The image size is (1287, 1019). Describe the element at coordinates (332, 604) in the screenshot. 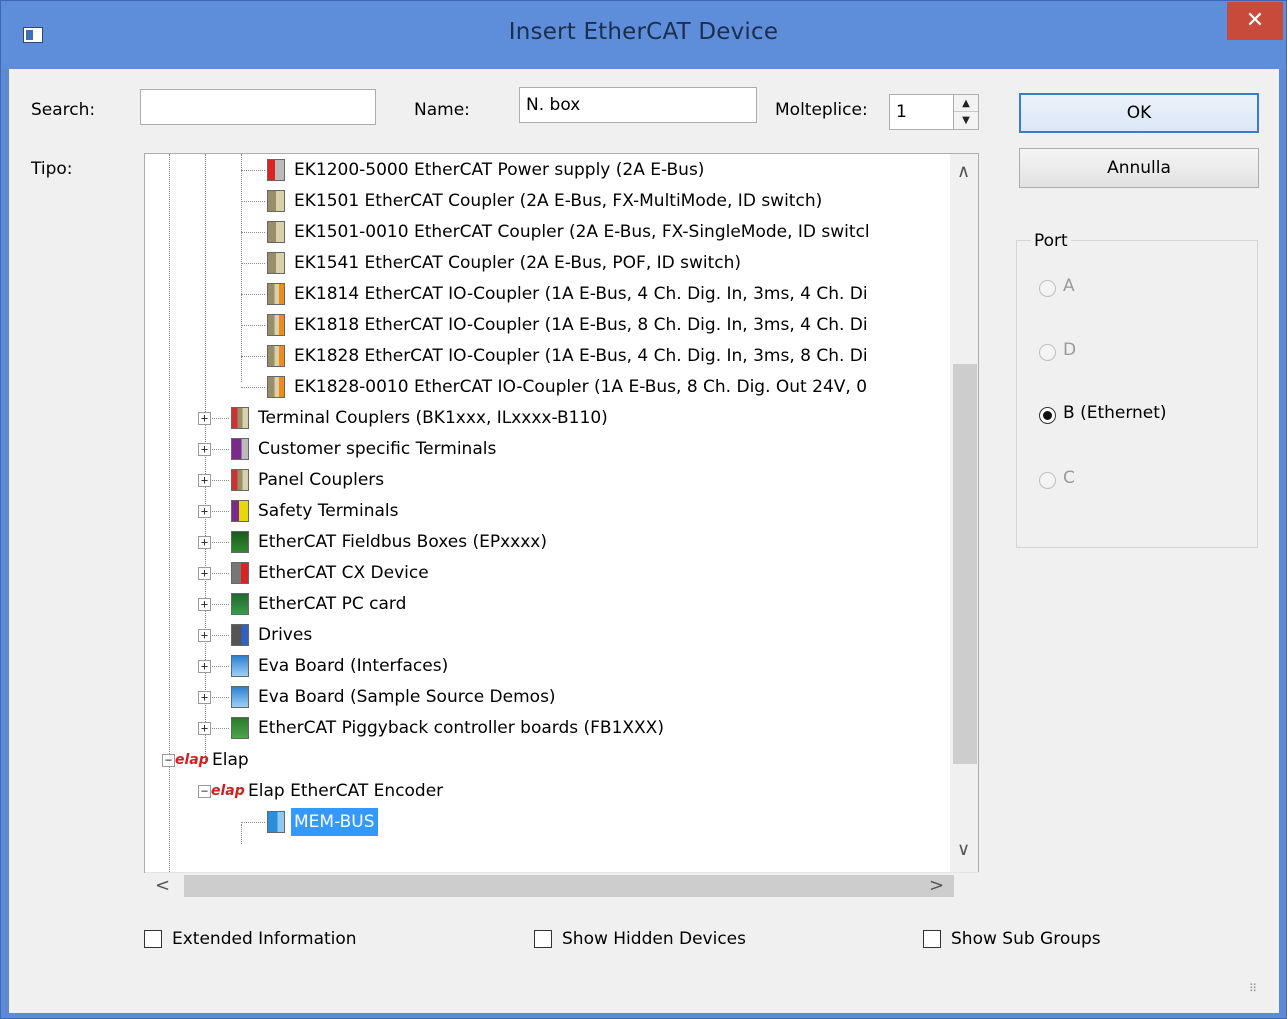

I see `tree-item-label: EtherCAT PC card` at that location.